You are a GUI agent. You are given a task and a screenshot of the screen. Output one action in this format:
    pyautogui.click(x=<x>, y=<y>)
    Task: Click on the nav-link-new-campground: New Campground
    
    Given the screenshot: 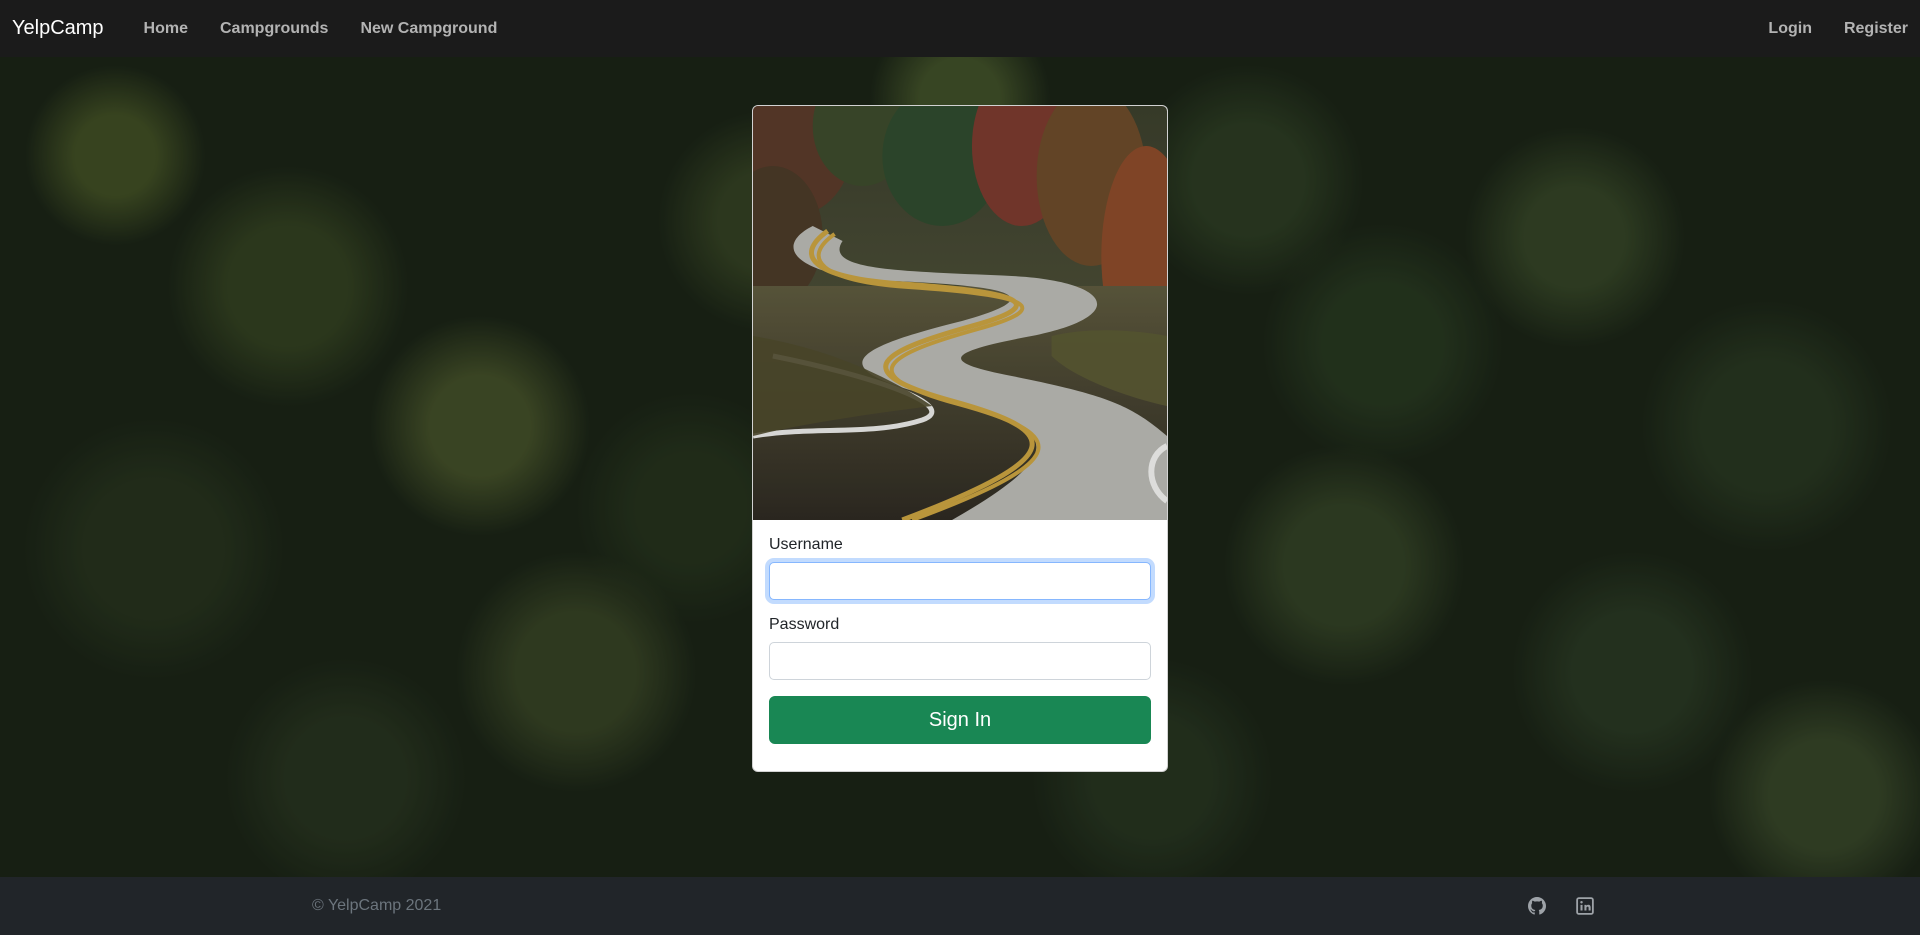 What is the action you would take?
    pyautogui.click(x=428, y=29)
    